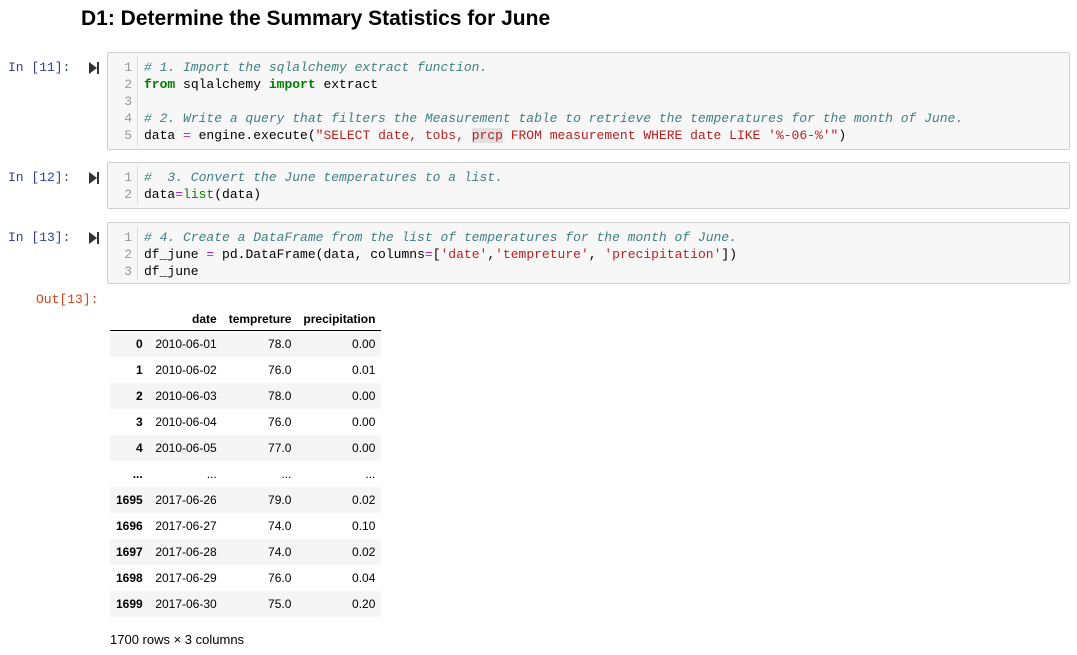  I want to click on line-number: 5, so click(128, 135).